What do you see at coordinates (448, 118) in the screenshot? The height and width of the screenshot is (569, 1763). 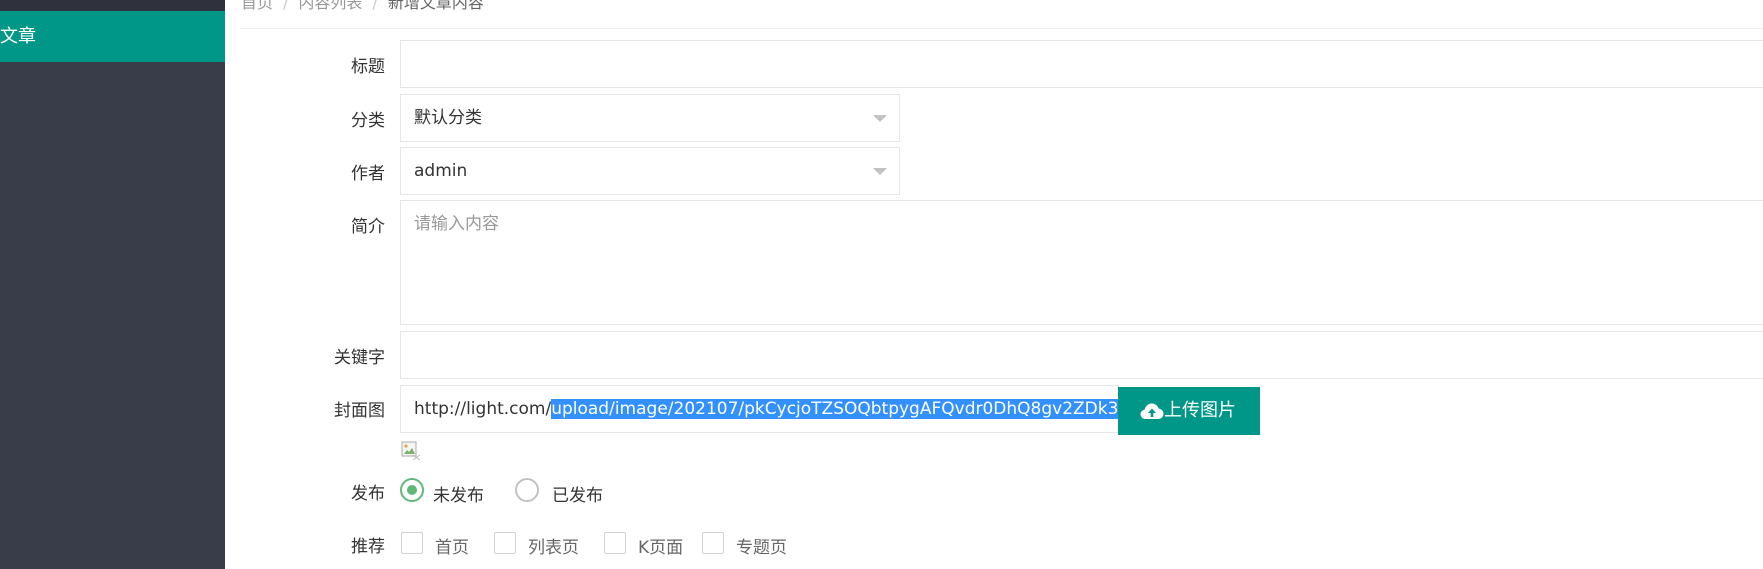 I see `category-value: 默认分类` at bounding box center [448, 118].